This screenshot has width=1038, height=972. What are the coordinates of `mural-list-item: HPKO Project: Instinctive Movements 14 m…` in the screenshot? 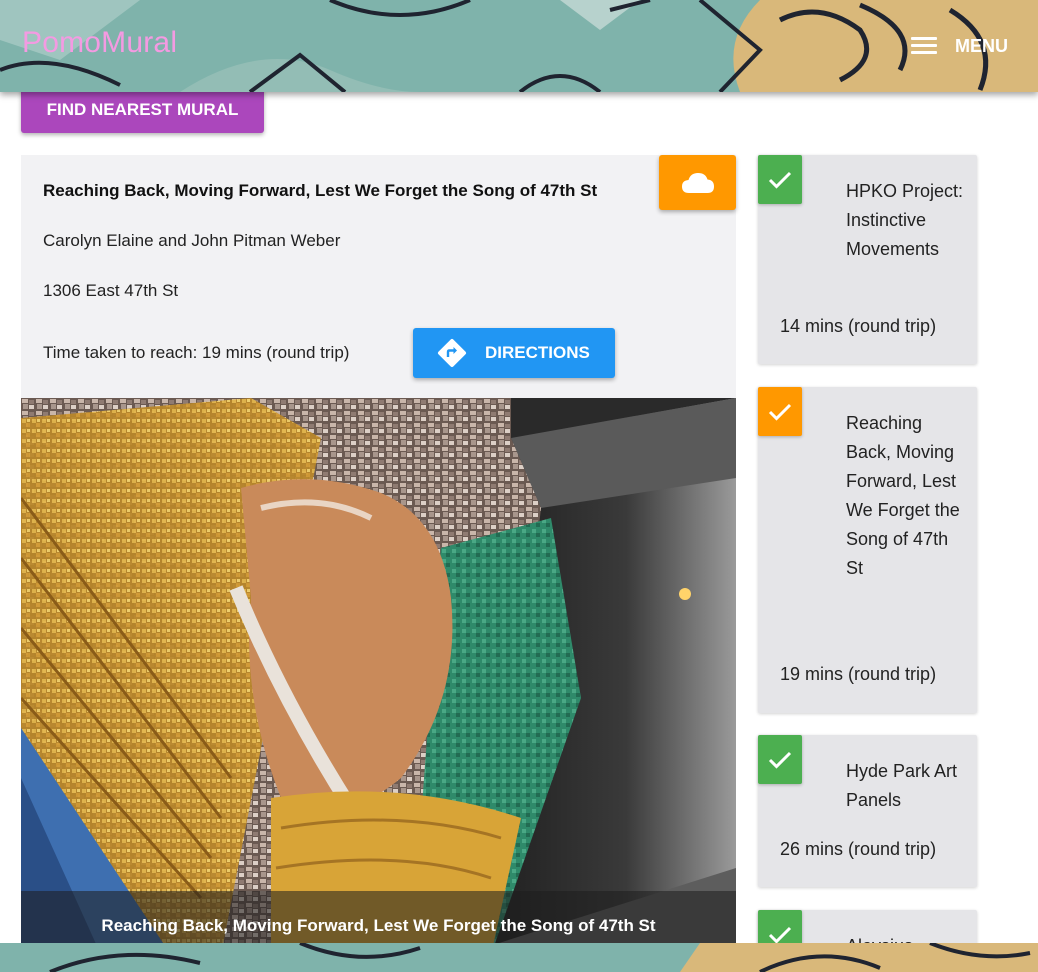 It's located at (867, 259).